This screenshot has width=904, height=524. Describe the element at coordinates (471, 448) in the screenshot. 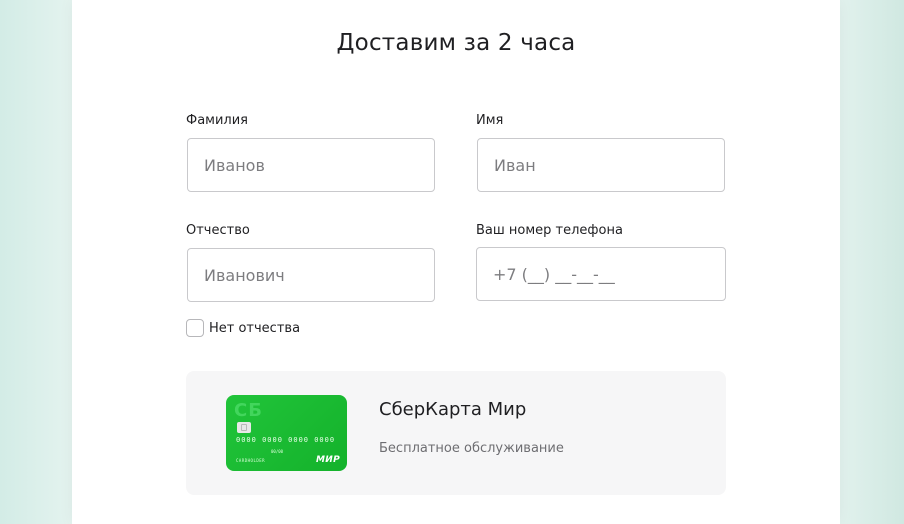

I see `card-offer-subtitle: Бесплатное обслуживание` at that location.